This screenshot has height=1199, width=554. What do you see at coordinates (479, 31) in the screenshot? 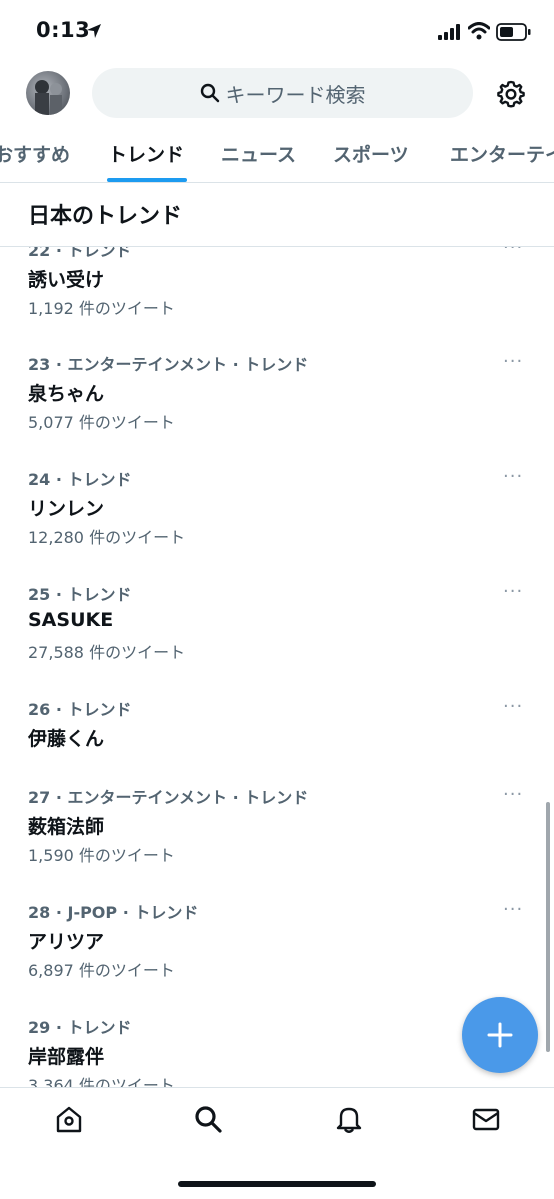
I see `wifi-icon` at bounding box center [479, 31].